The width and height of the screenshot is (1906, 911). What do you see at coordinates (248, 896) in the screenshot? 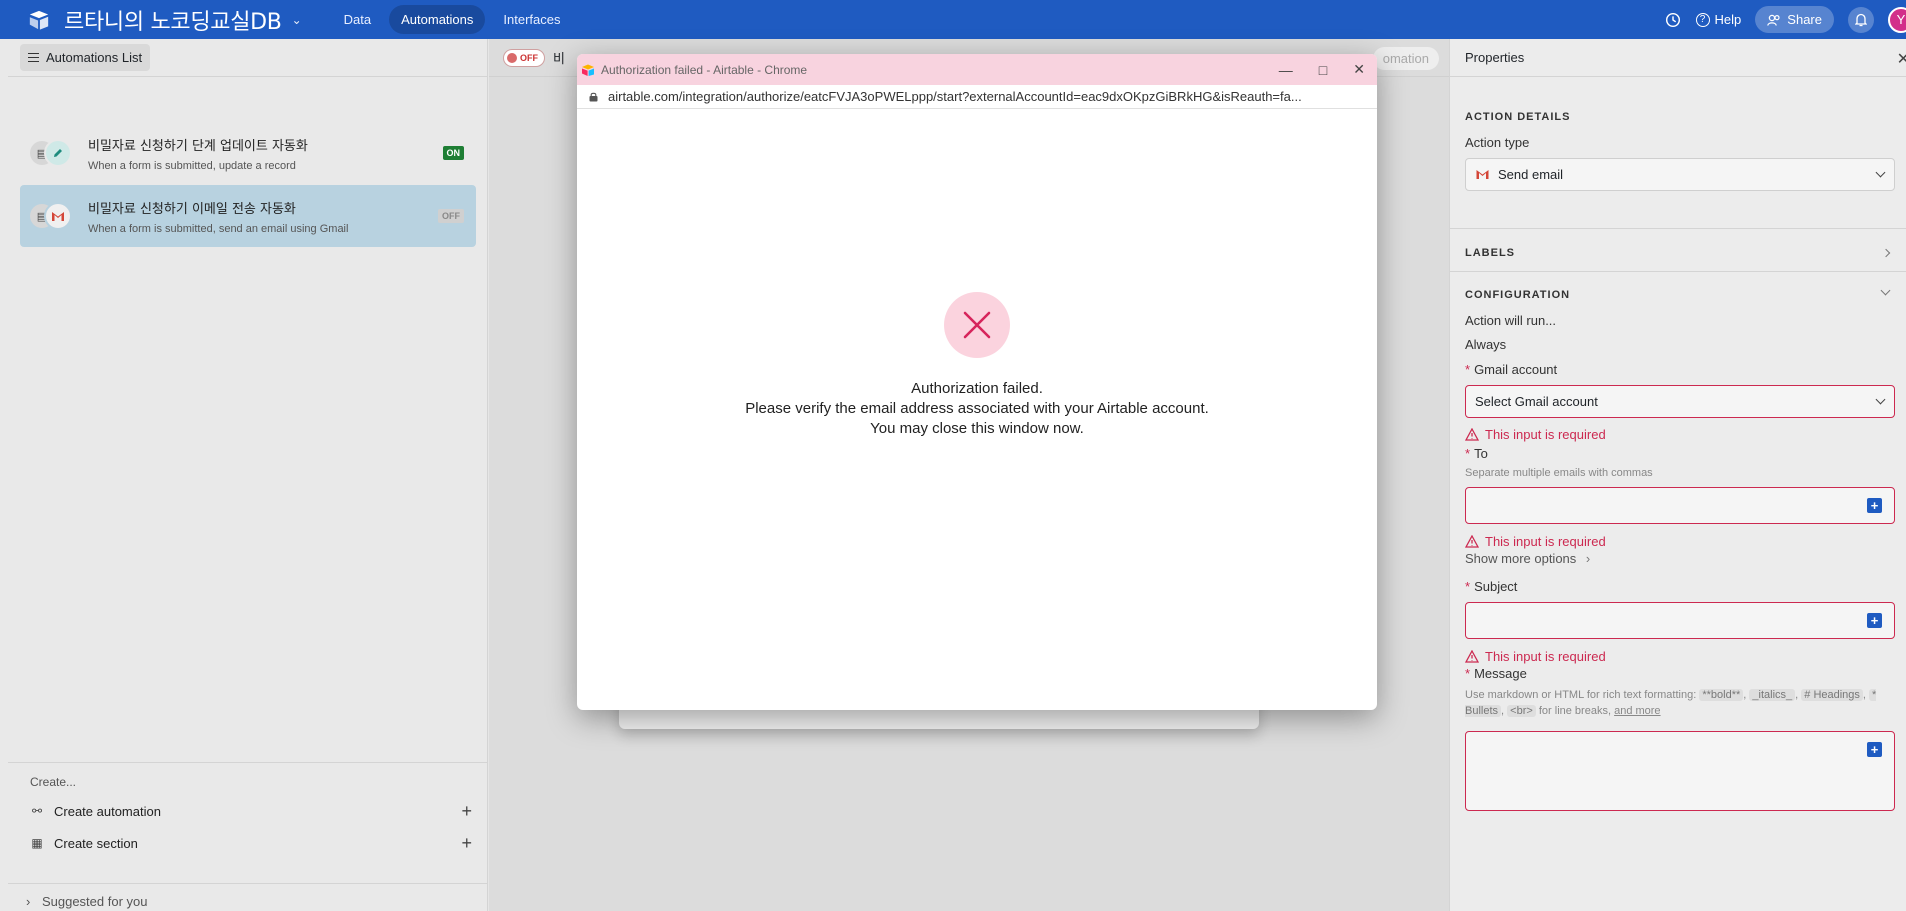
I see `suggested-for-you: › Suggested for you` at bounding box center [248, 896].